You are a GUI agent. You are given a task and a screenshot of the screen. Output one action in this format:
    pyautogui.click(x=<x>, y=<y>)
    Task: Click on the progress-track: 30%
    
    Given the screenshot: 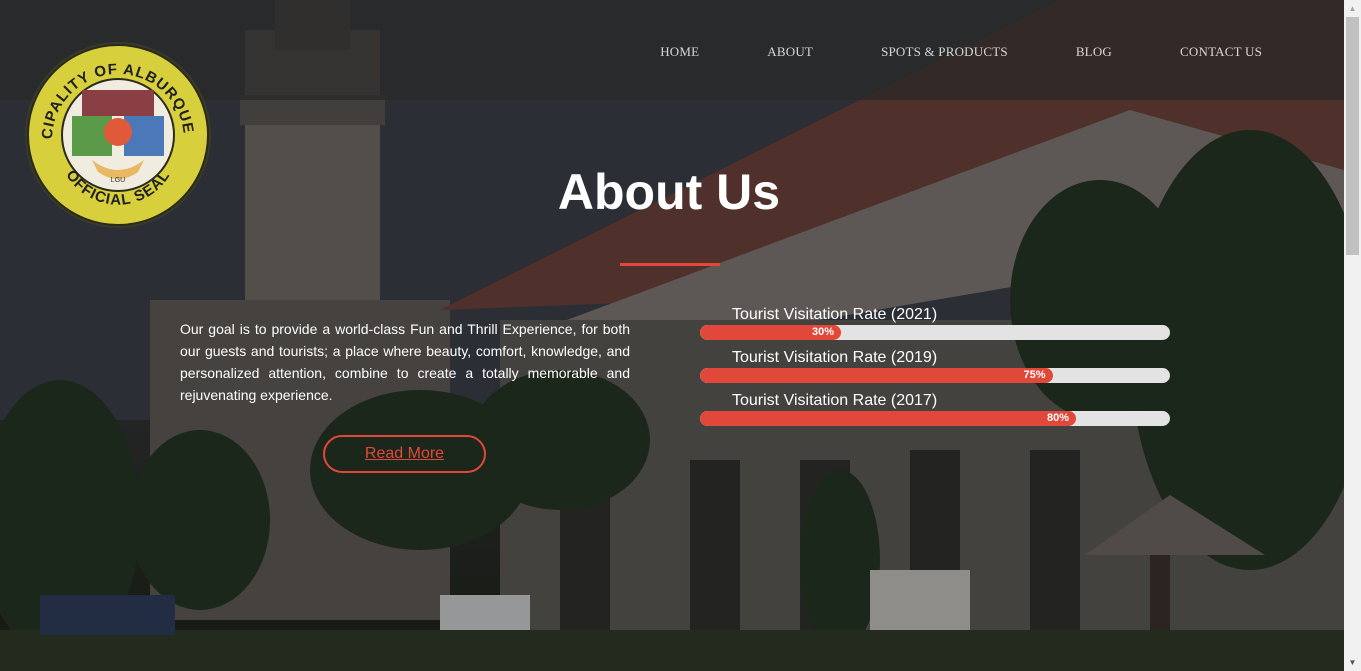 What is the action you would take?
    pyautogui.click(x=935, y=332)
    